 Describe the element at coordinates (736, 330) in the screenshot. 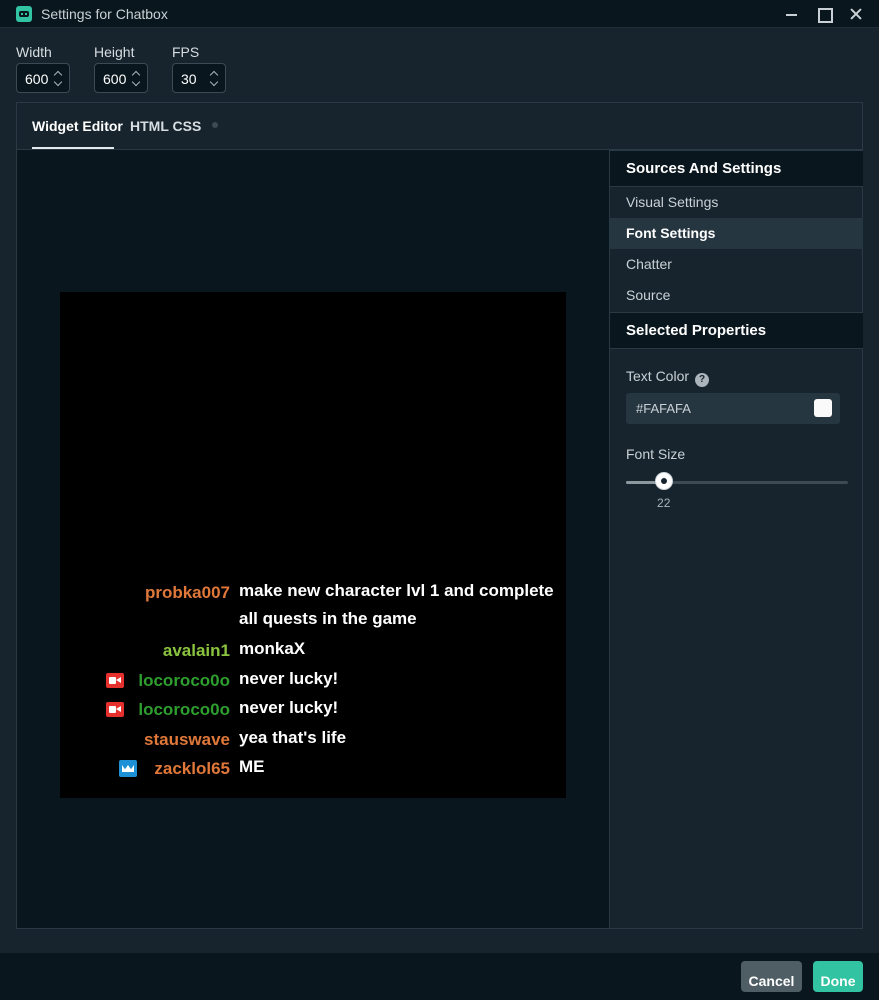

I see `properties-heading: Selected Properties` at that location.